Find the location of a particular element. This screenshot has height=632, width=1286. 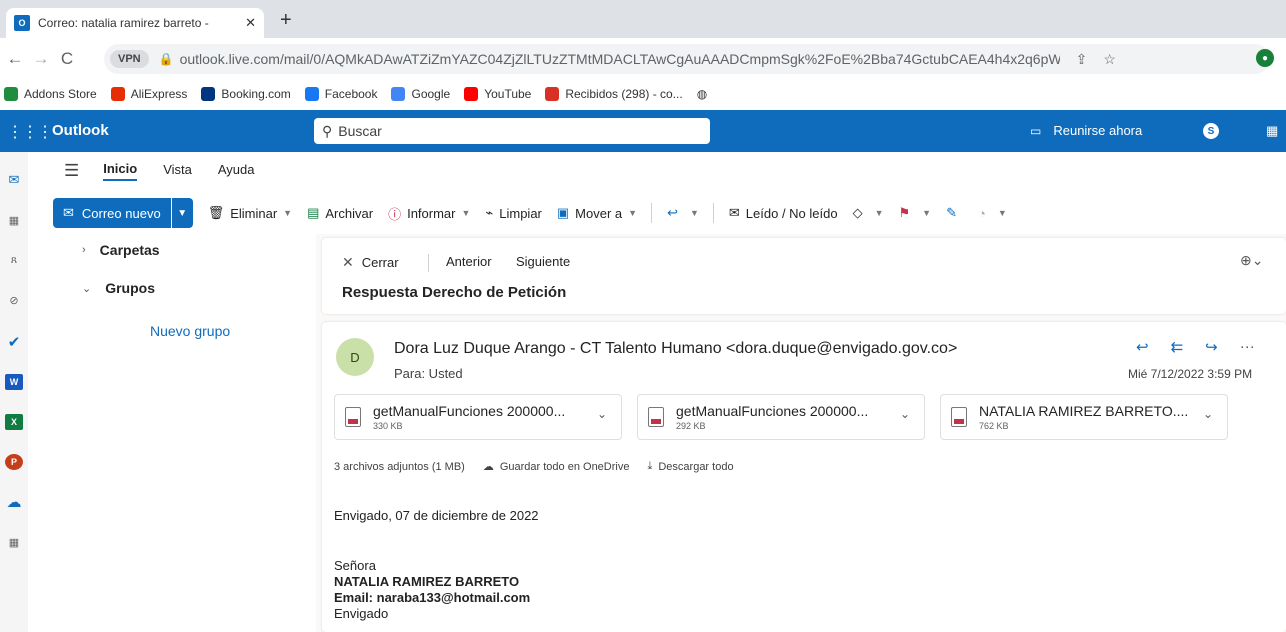

close-tab-icon: ✕ is located at coordinates (250, 23).